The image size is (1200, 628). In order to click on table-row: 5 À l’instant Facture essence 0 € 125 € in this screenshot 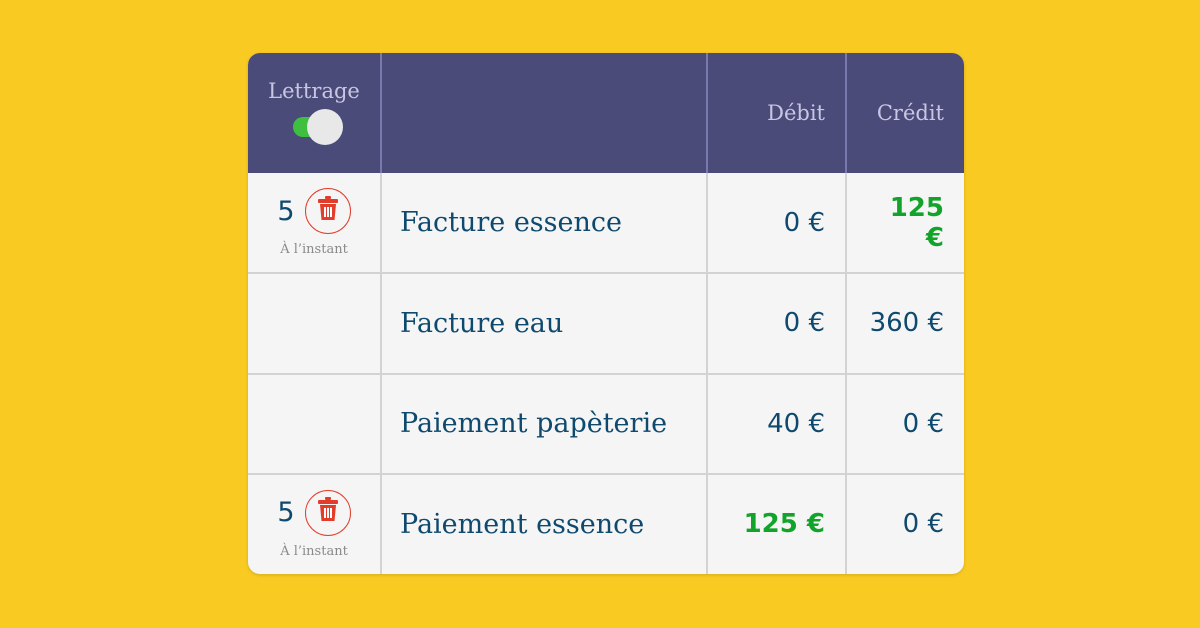, I will do `click(606, 223)`.